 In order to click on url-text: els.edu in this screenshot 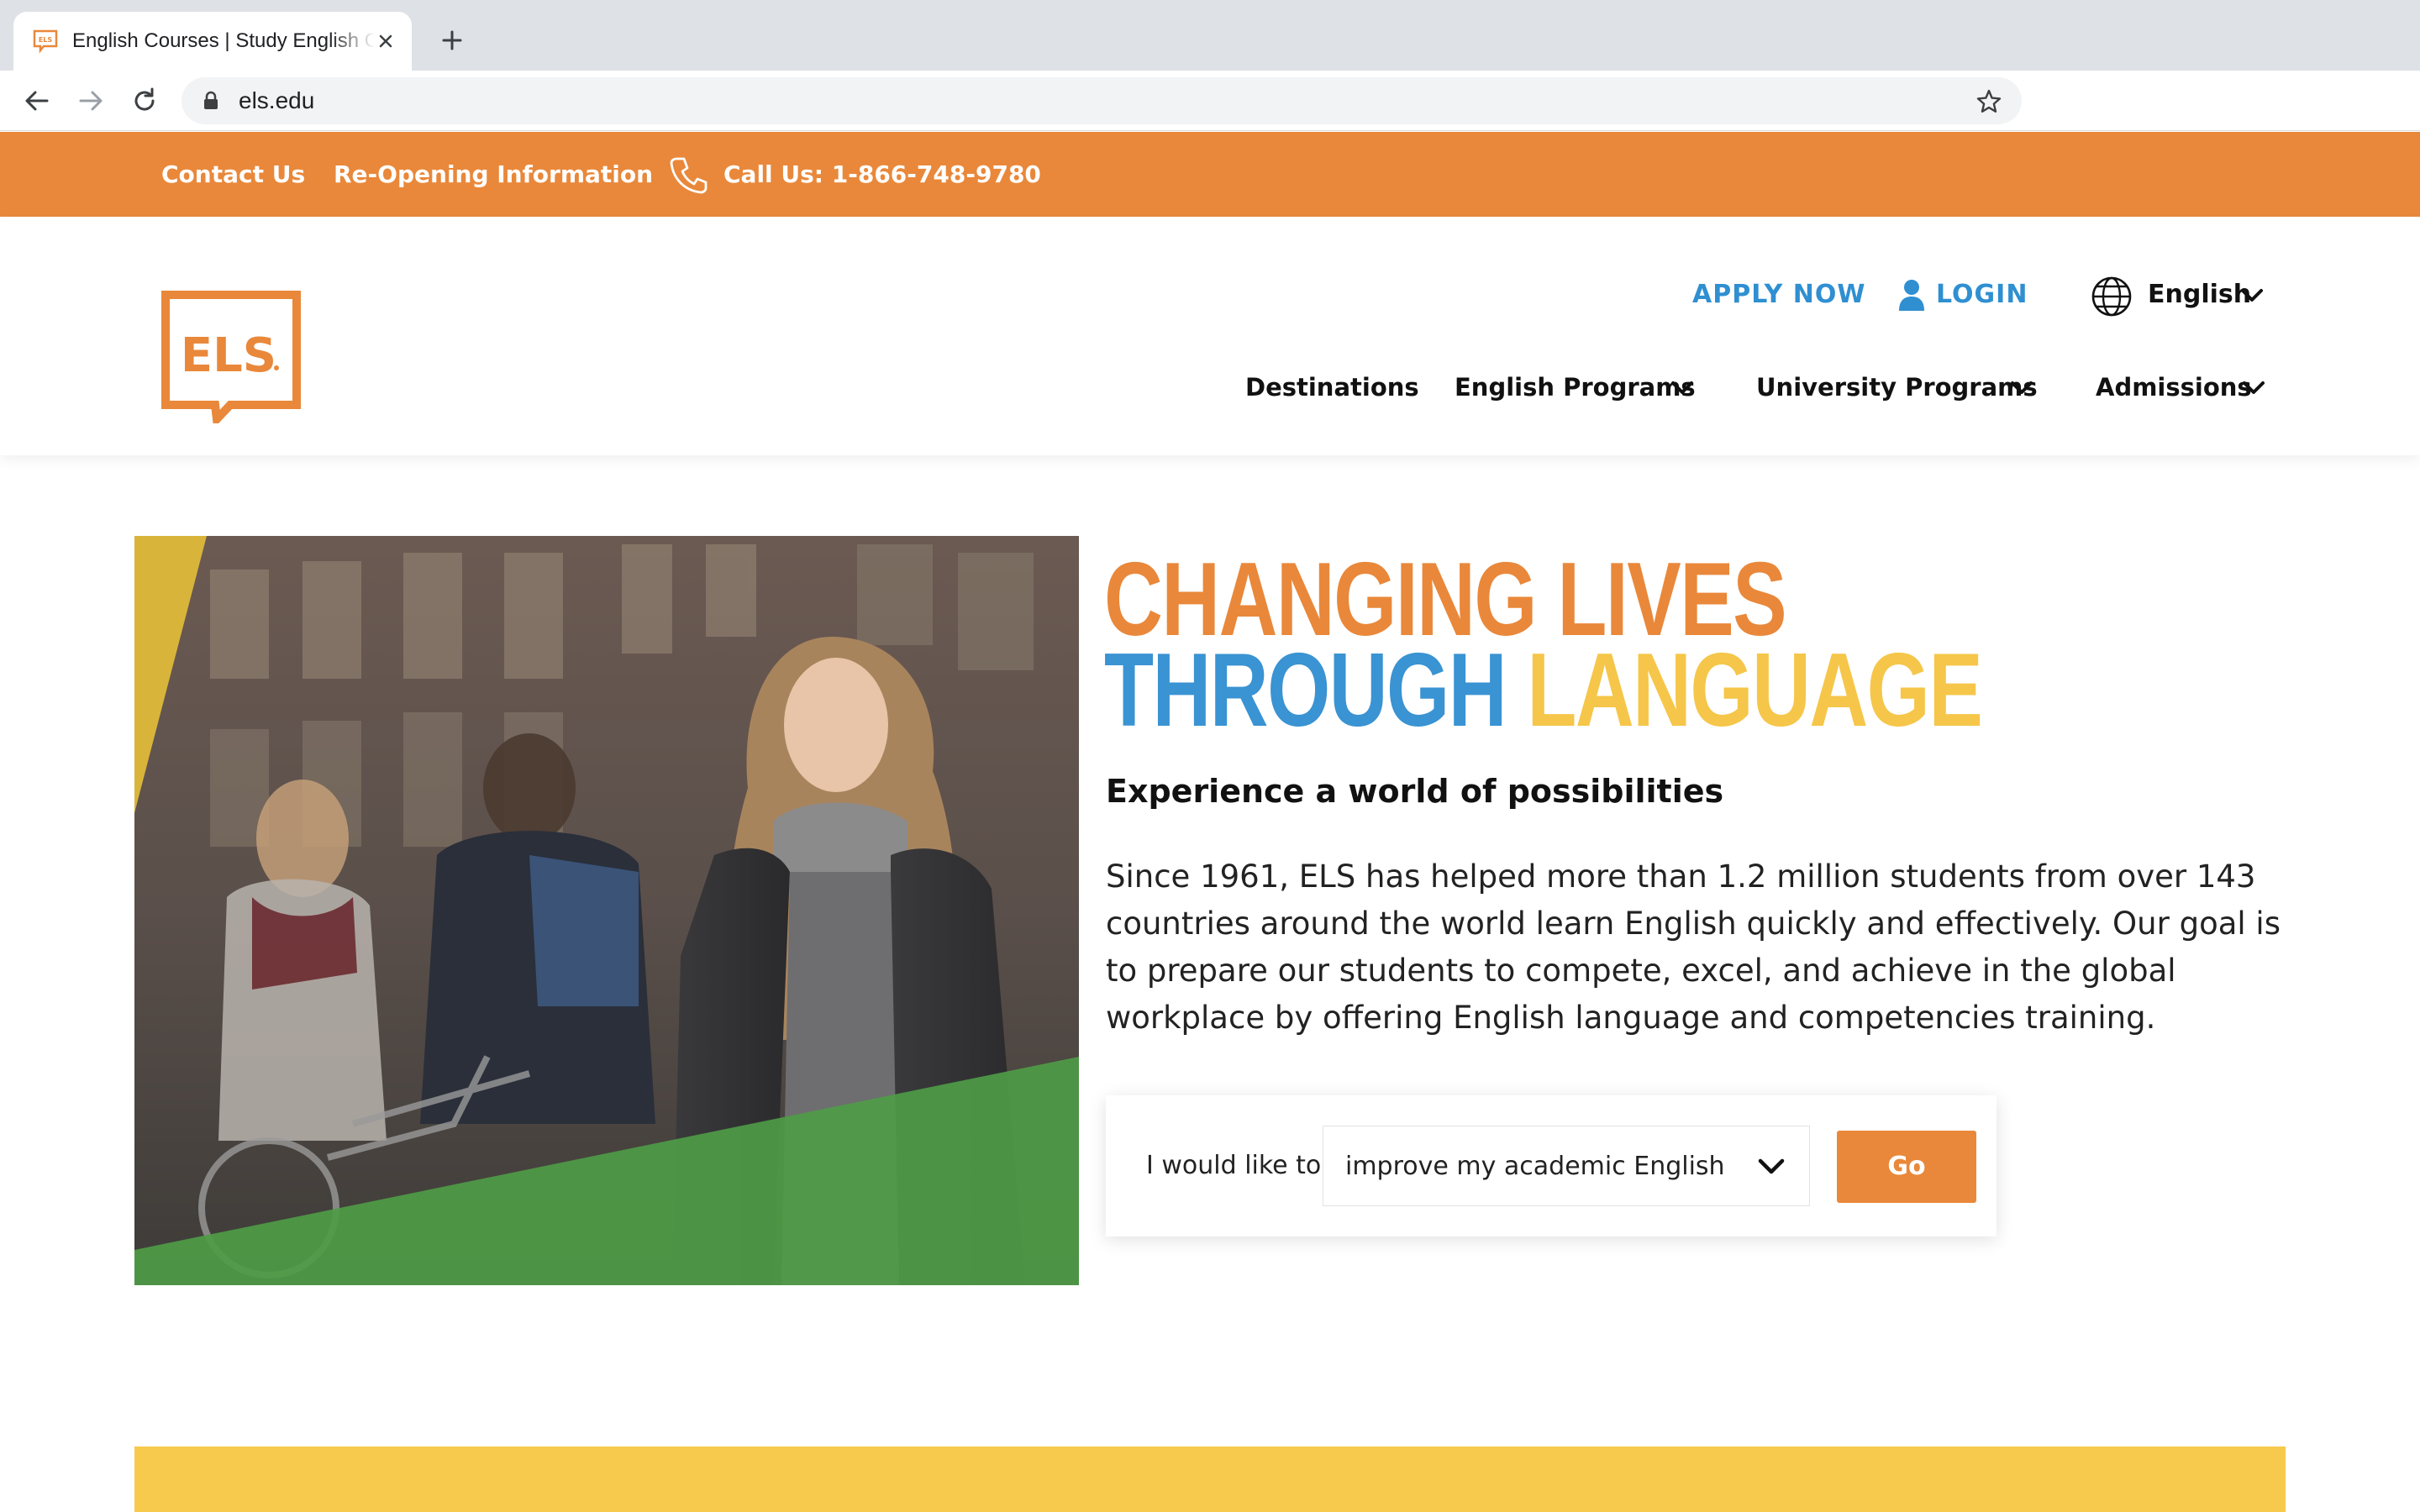, I will do `click(277, 100)`.